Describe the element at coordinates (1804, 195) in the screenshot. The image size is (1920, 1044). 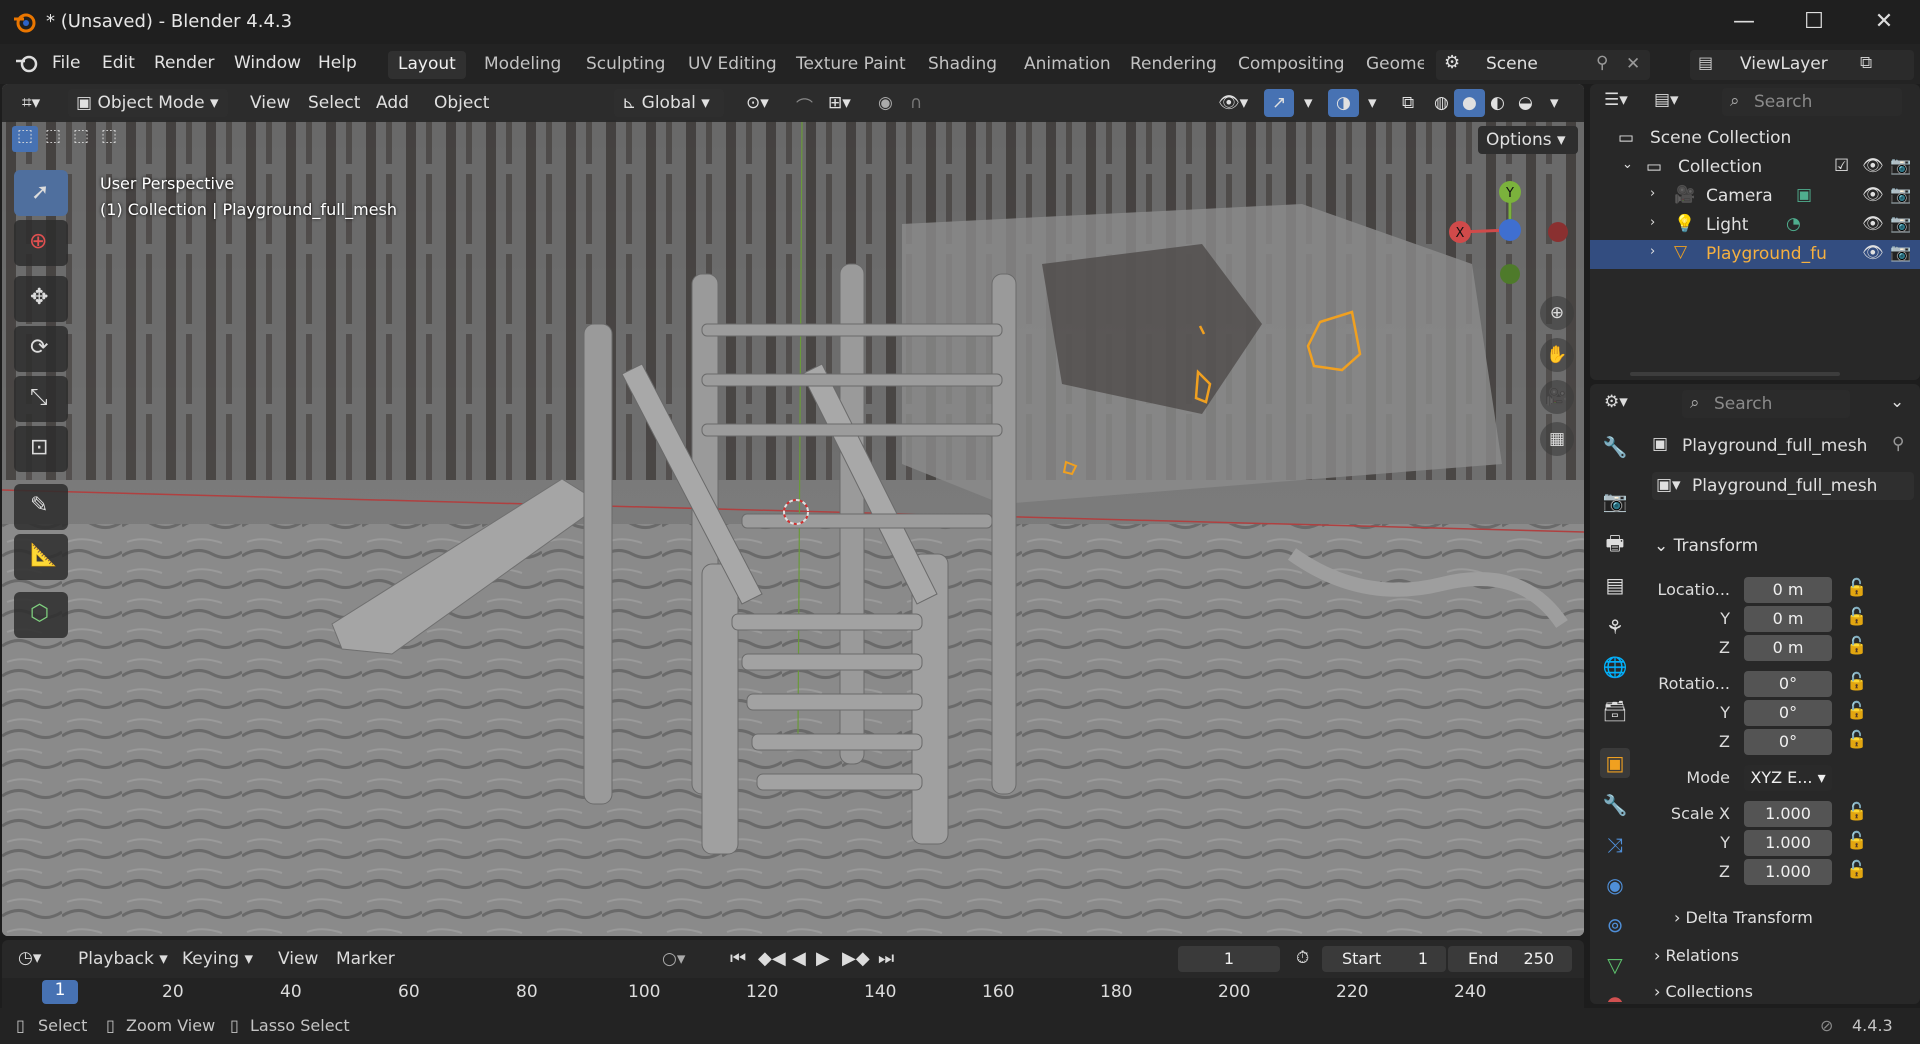
I see `camera-data-icon: ▣` at that location.